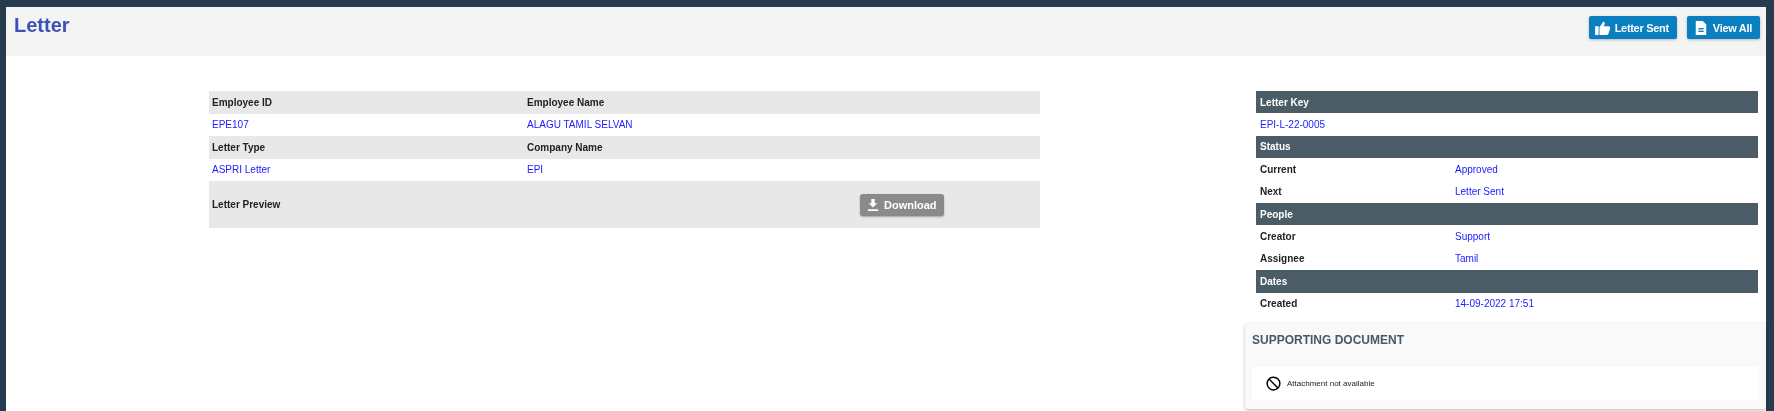 This screenshot has width=1774, height=411. I want to click on prohibited-icon, so click(1273, 383).